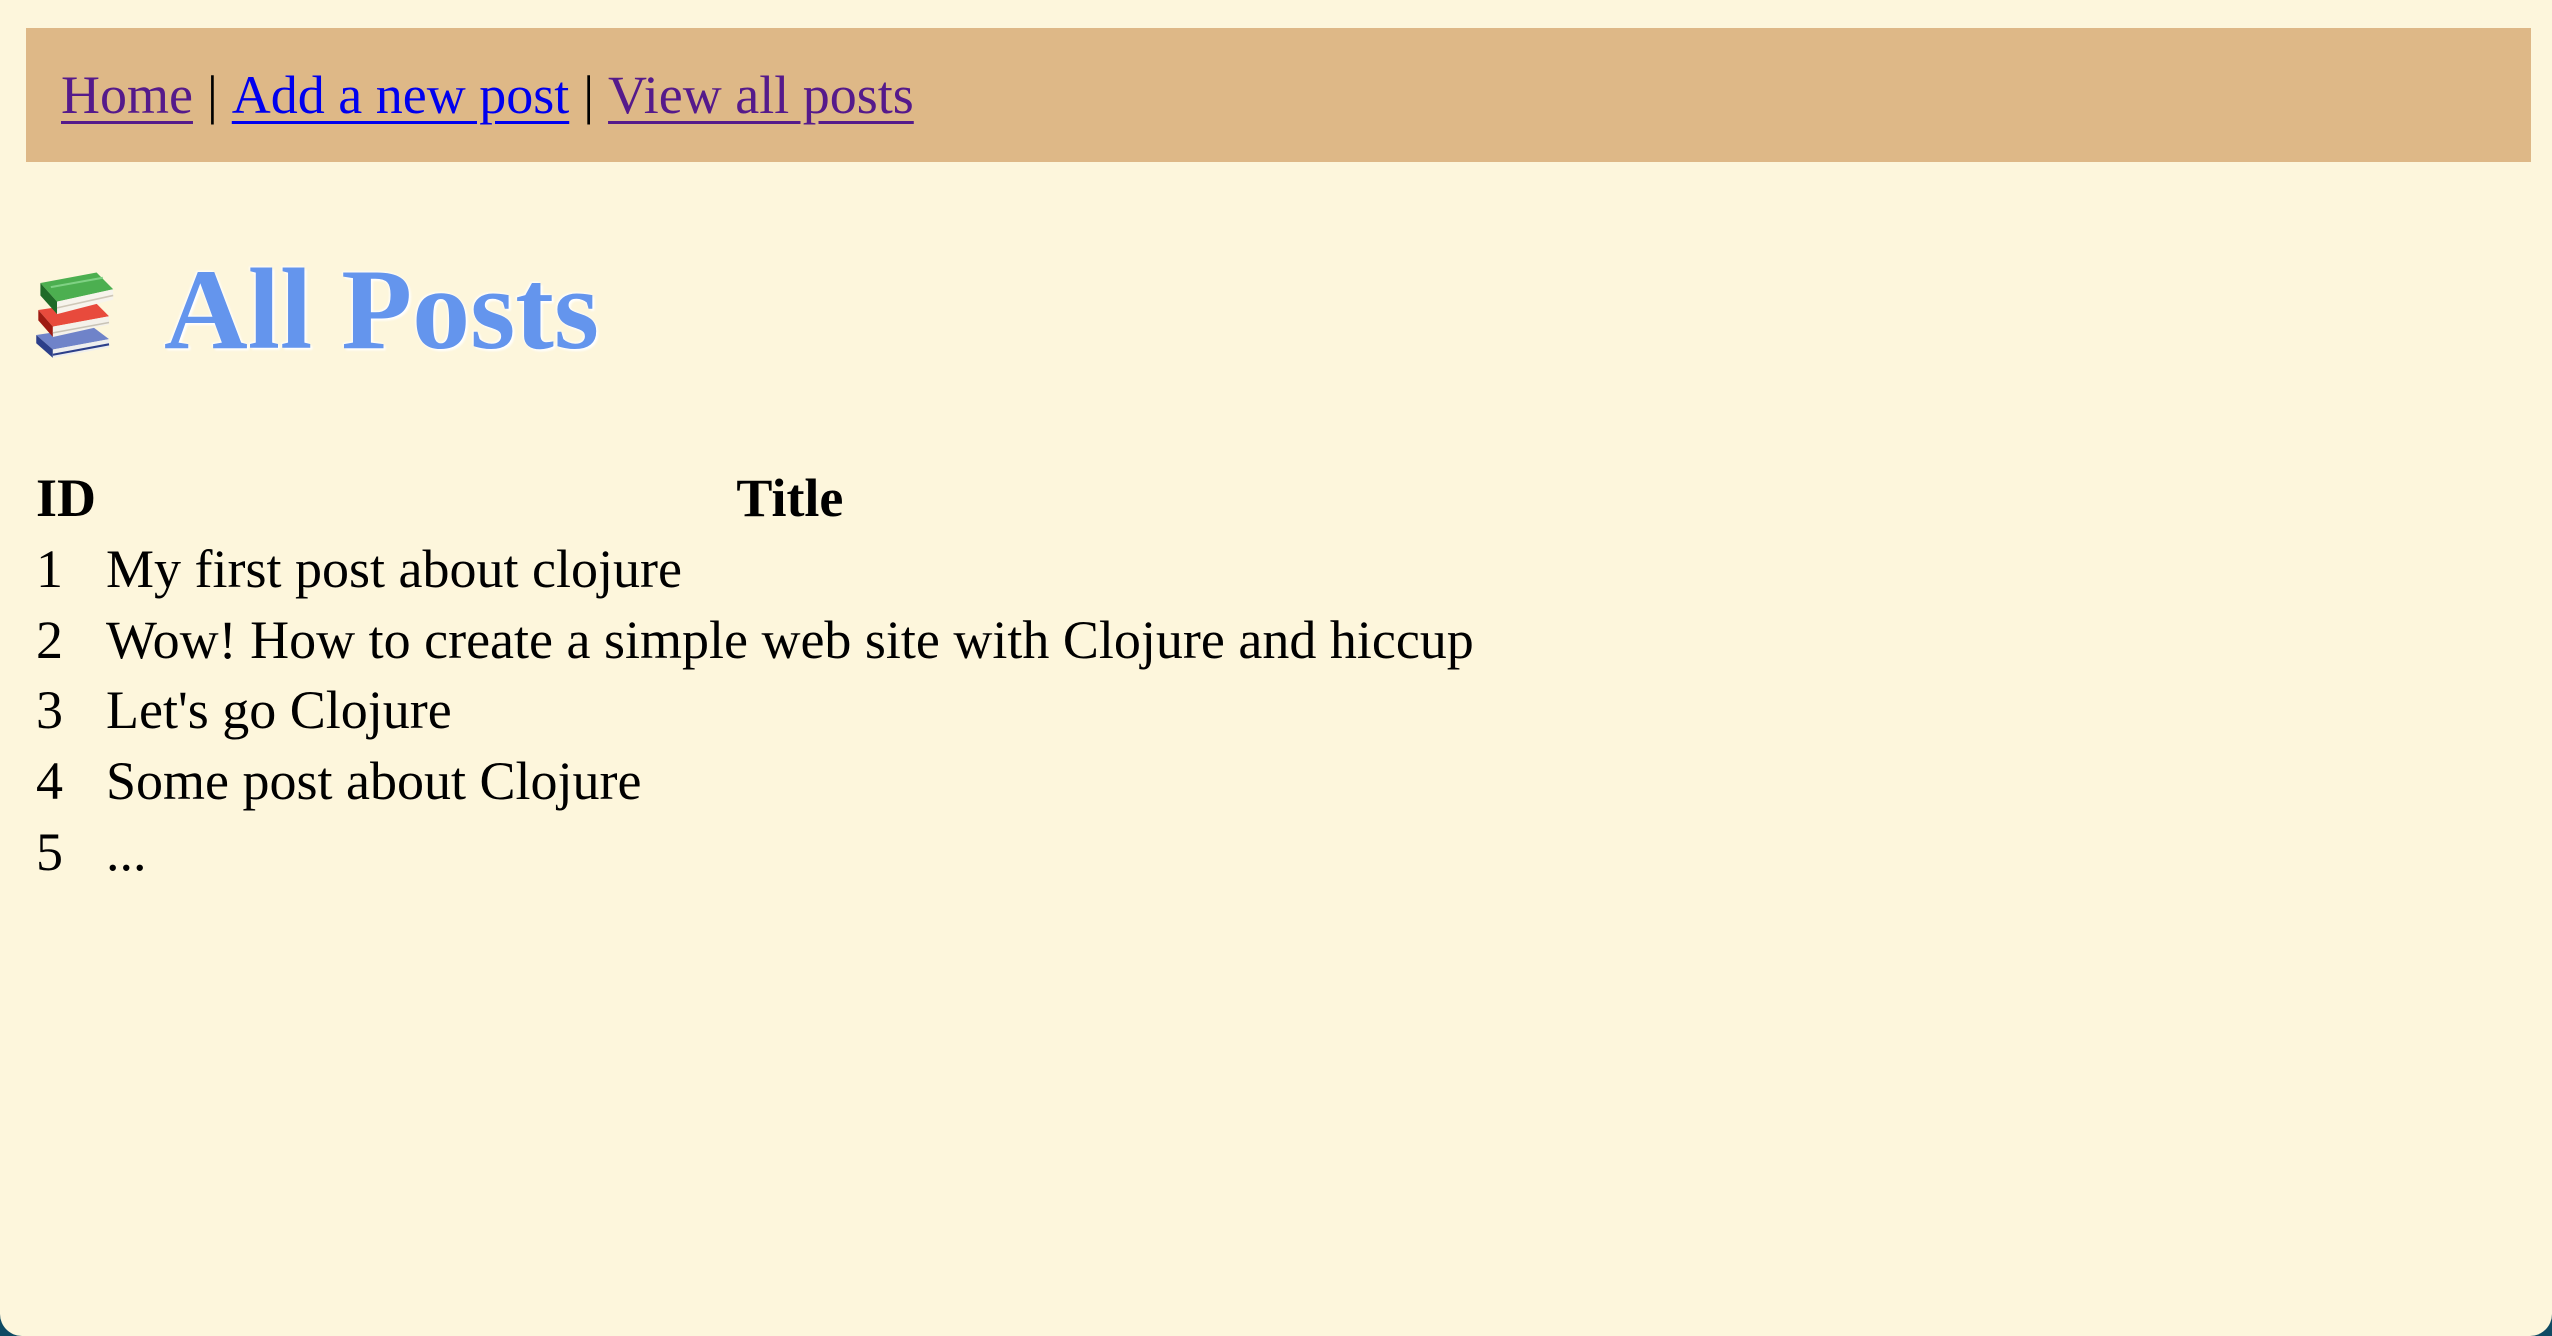 This screenshot has width=2552, height=1336. Describe the element at coordinates (279, 710) in the screenshot. I see `post-title: Let's go Clojure` at that location.